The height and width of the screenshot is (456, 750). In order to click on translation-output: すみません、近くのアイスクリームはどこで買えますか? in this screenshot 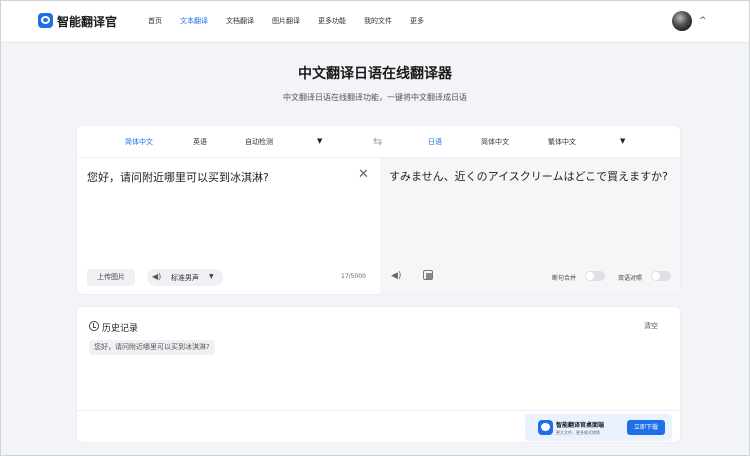, I will do `click(528, 176)`.